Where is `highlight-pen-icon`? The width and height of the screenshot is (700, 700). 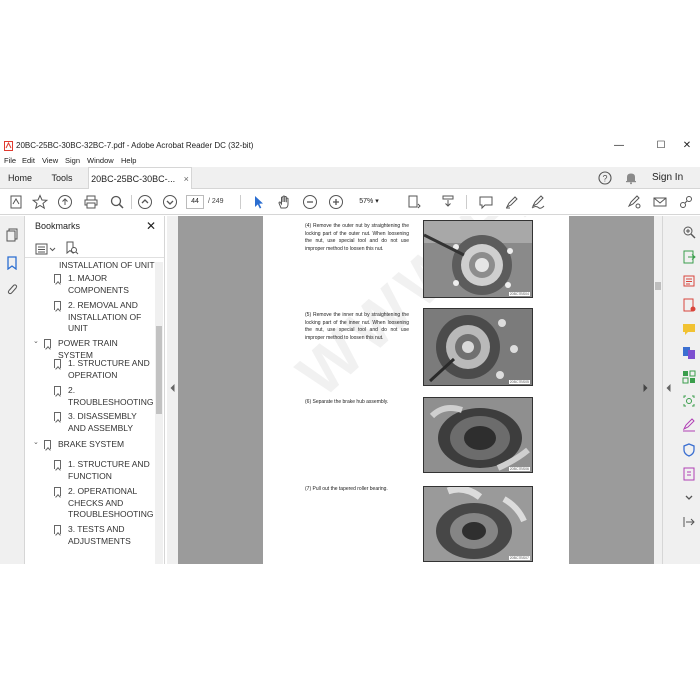 highlight-pen-icon is located at coordinates (512, 202).